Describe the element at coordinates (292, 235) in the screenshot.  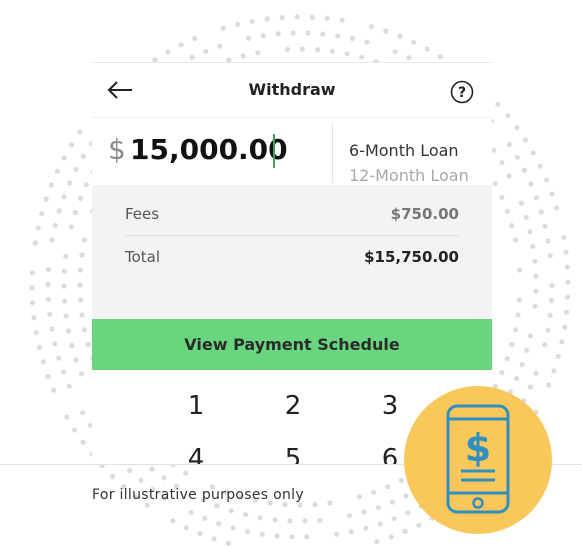
I see `summary-divider` at that location.